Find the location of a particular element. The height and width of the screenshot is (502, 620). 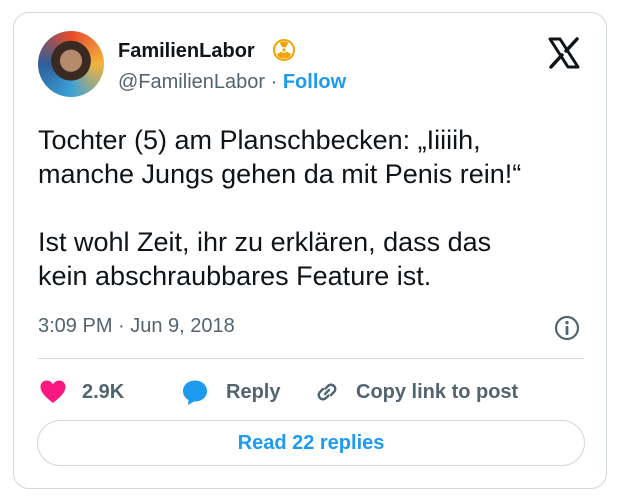

author-handle-row: @FamilienLabor · Follow is located at coordinates (232, 82).